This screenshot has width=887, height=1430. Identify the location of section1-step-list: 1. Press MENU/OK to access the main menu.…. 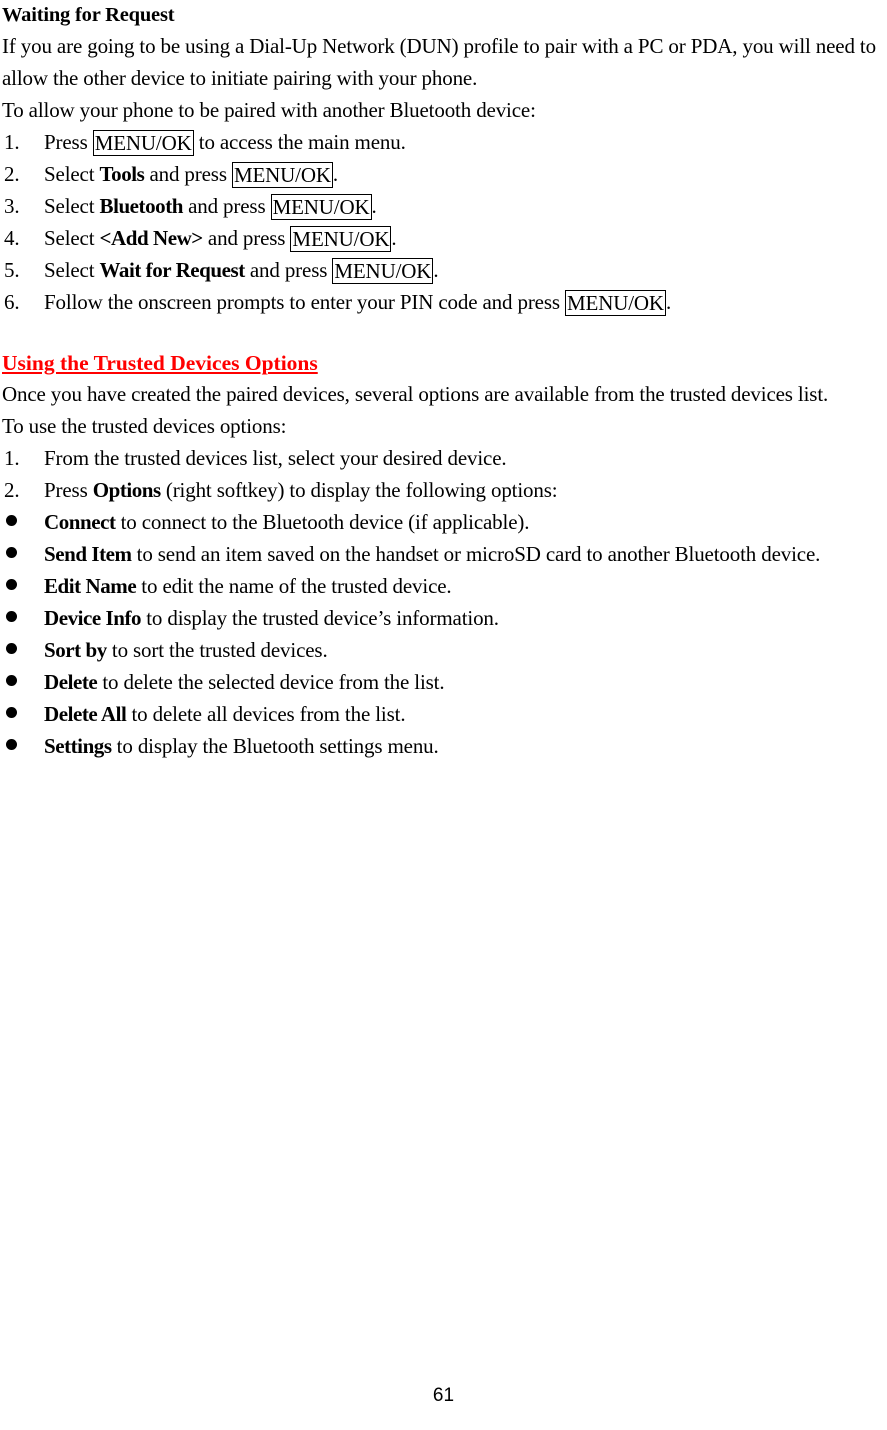
(443, 222).